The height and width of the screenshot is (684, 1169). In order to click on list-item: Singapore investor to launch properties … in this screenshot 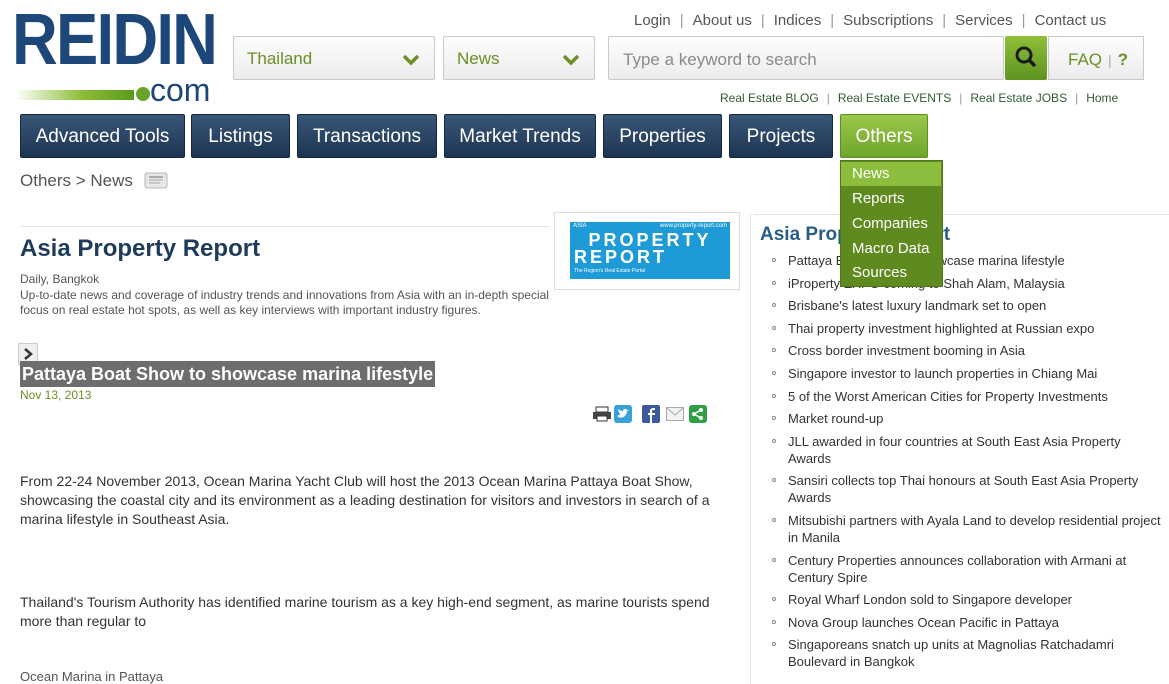, I will do `click(962, 373)`.